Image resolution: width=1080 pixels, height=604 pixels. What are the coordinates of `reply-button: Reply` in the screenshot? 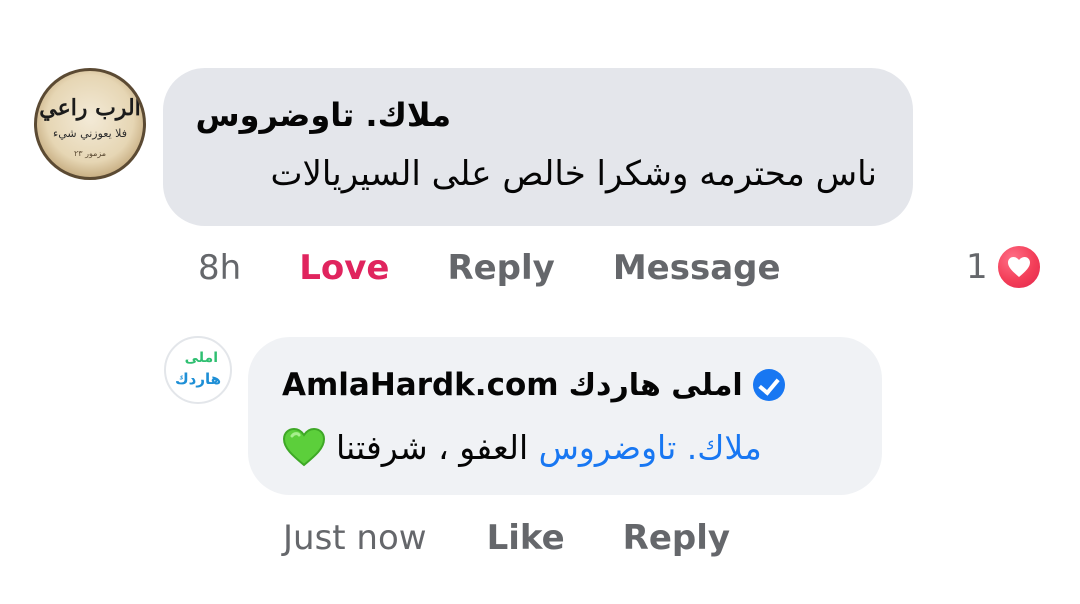 It's located at (500, 268).